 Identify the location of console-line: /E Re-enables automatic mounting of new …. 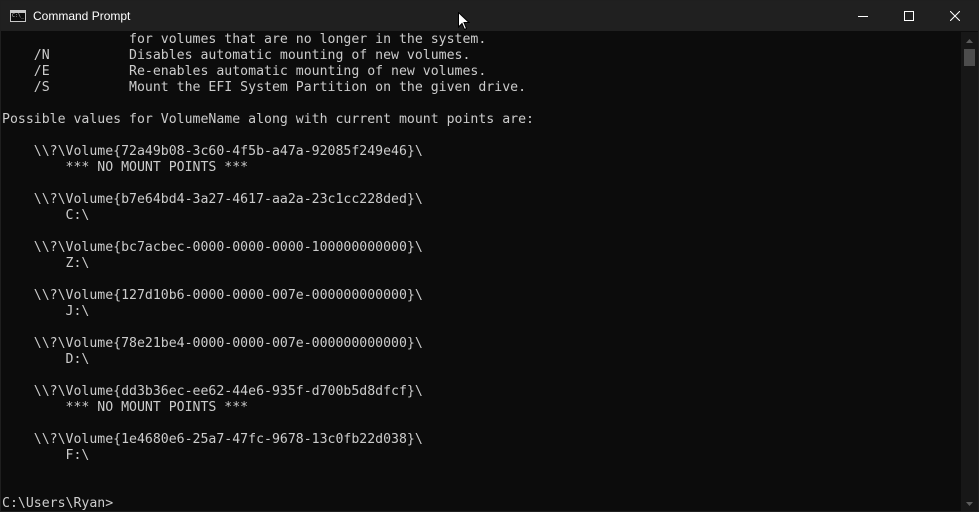
(244, 71).